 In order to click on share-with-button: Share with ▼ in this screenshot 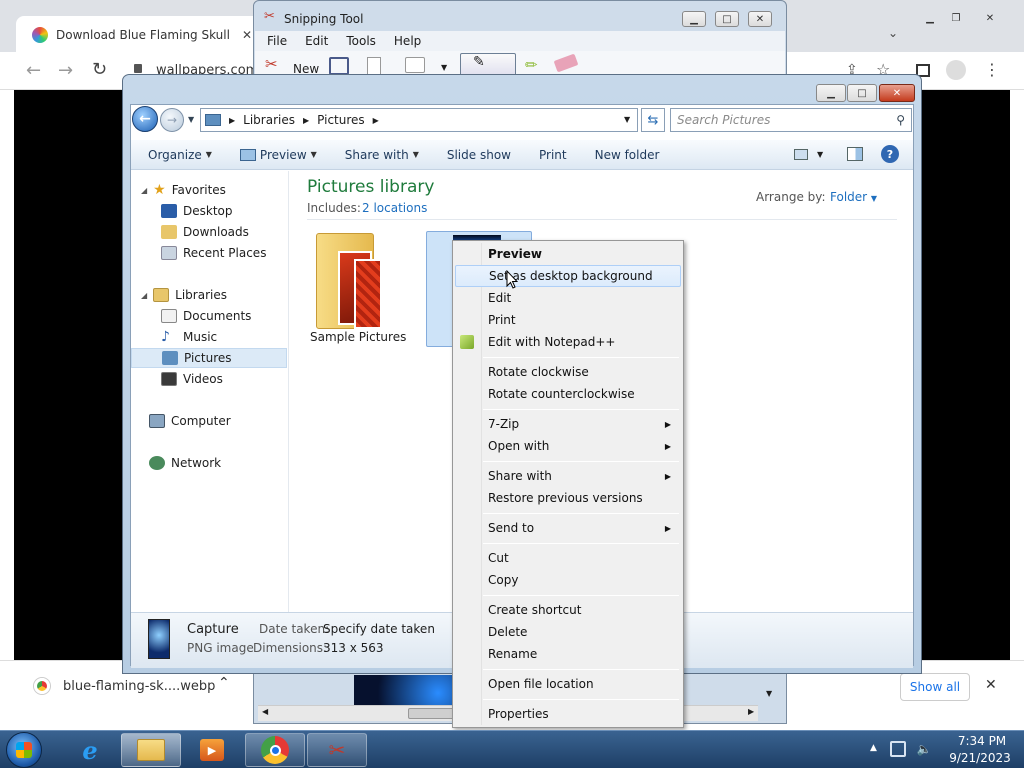, I will do `click(382, 155)`.